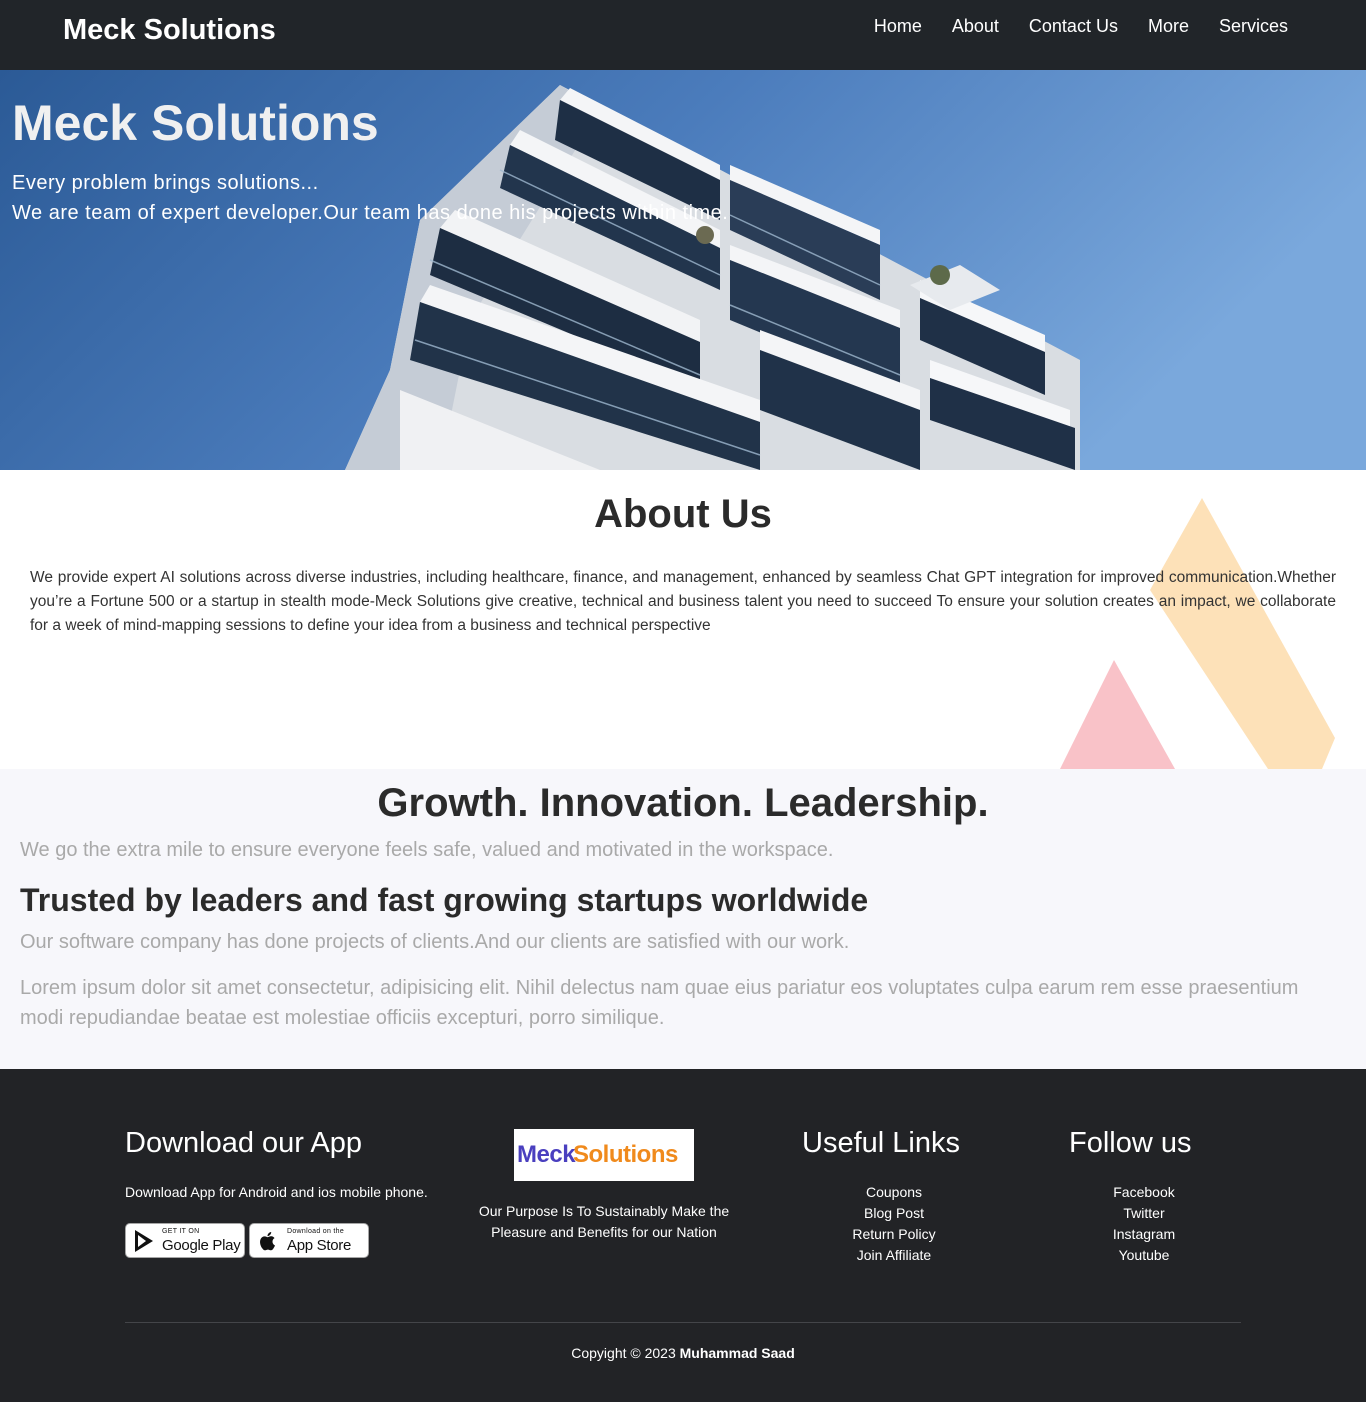 This screenshot has width=1366, height=1402. What do you see at coordinates (1144, 1192) in the screenshot?
I see `link-facebook: Facebook` at bounding box center [1144, 1192].